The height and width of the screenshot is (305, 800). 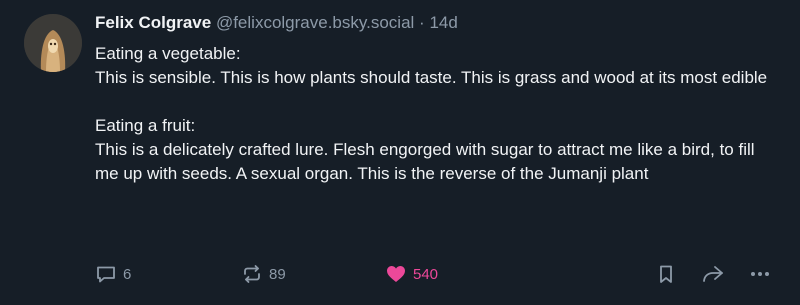 What do you see at coordinates (53, 43) in the screenshot?
I see `avatar` at bounding box center [53, 43].